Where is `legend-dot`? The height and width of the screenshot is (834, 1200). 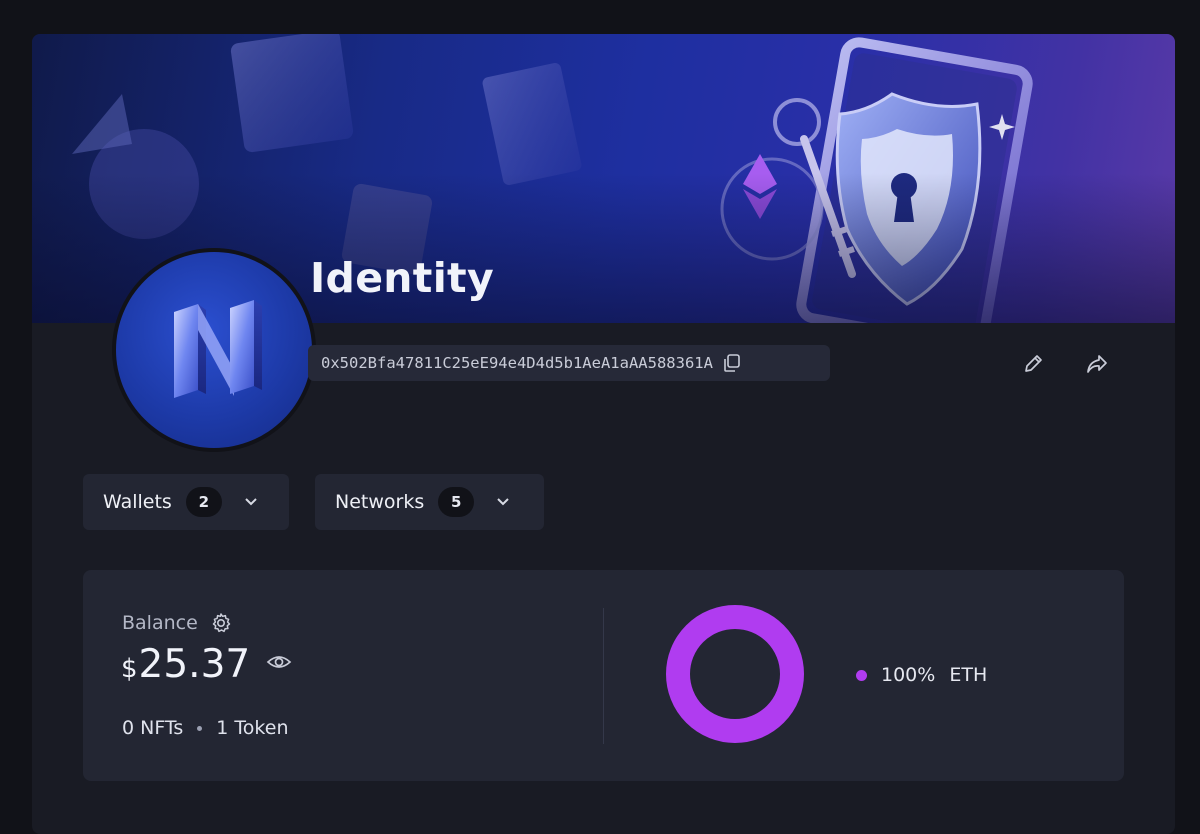 legend-dot is located at coordinates (861, 675).